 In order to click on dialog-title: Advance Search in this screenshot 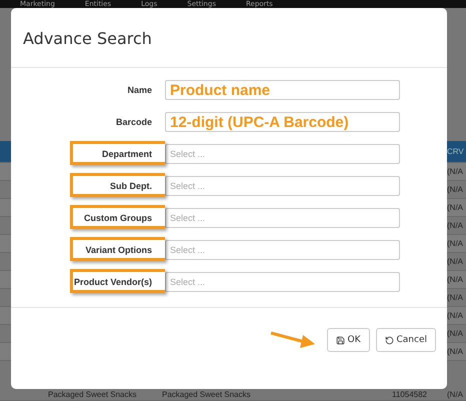, I will do `click(229, 38)`.